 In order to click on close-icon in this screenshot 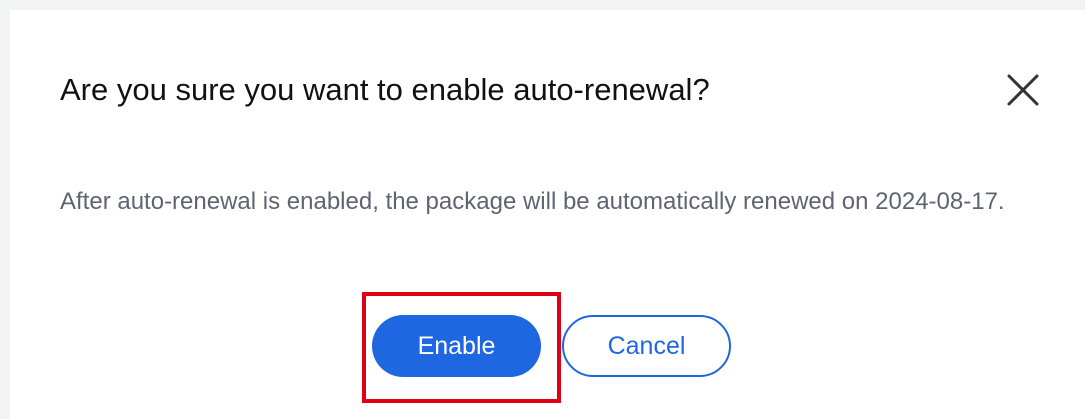, I will do `click(1023, 90)`.